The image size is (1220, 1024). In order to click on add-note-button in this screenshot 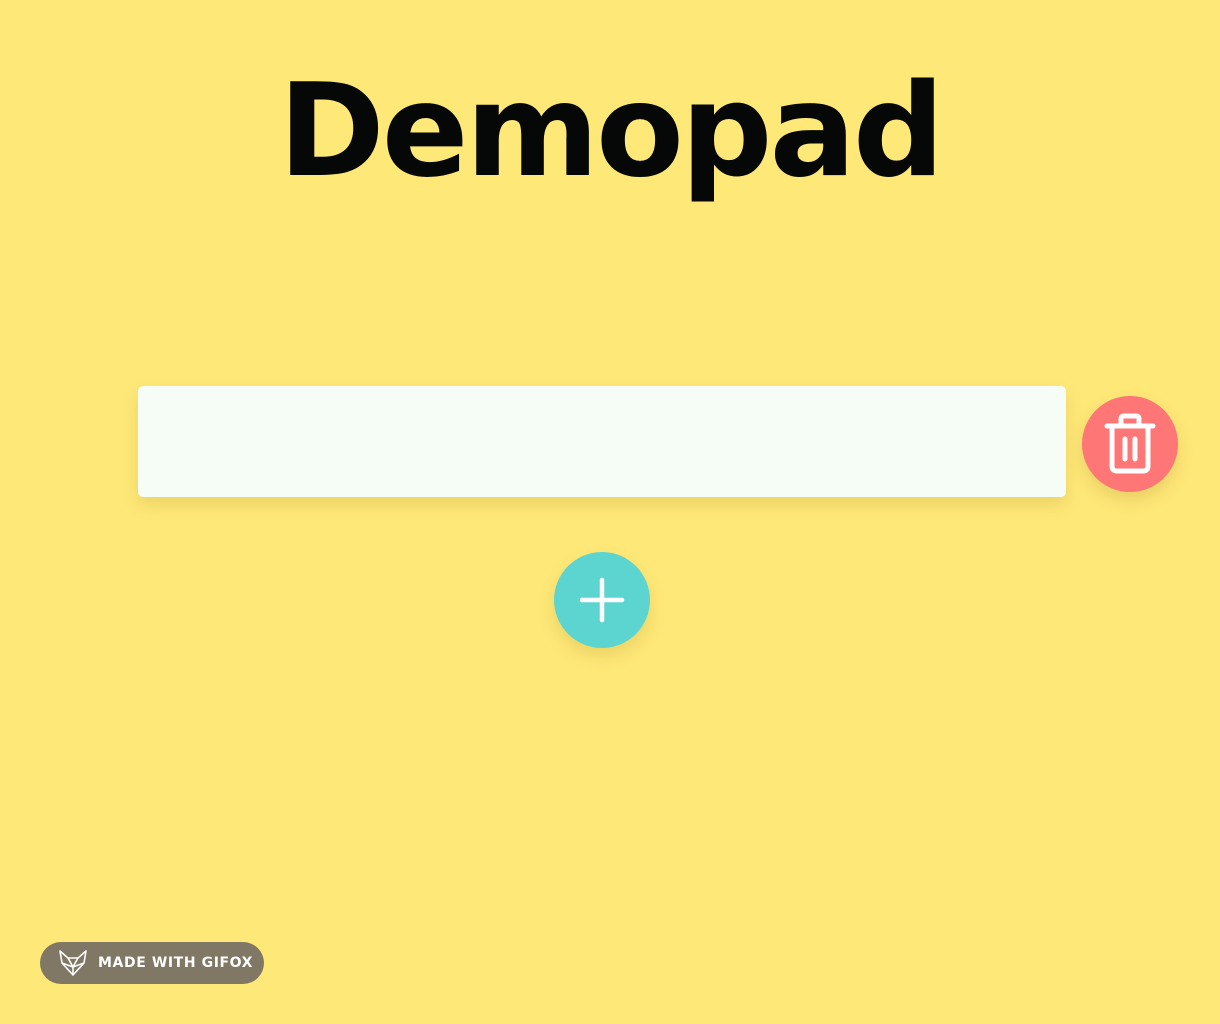, I will do `click(602, 600)`.